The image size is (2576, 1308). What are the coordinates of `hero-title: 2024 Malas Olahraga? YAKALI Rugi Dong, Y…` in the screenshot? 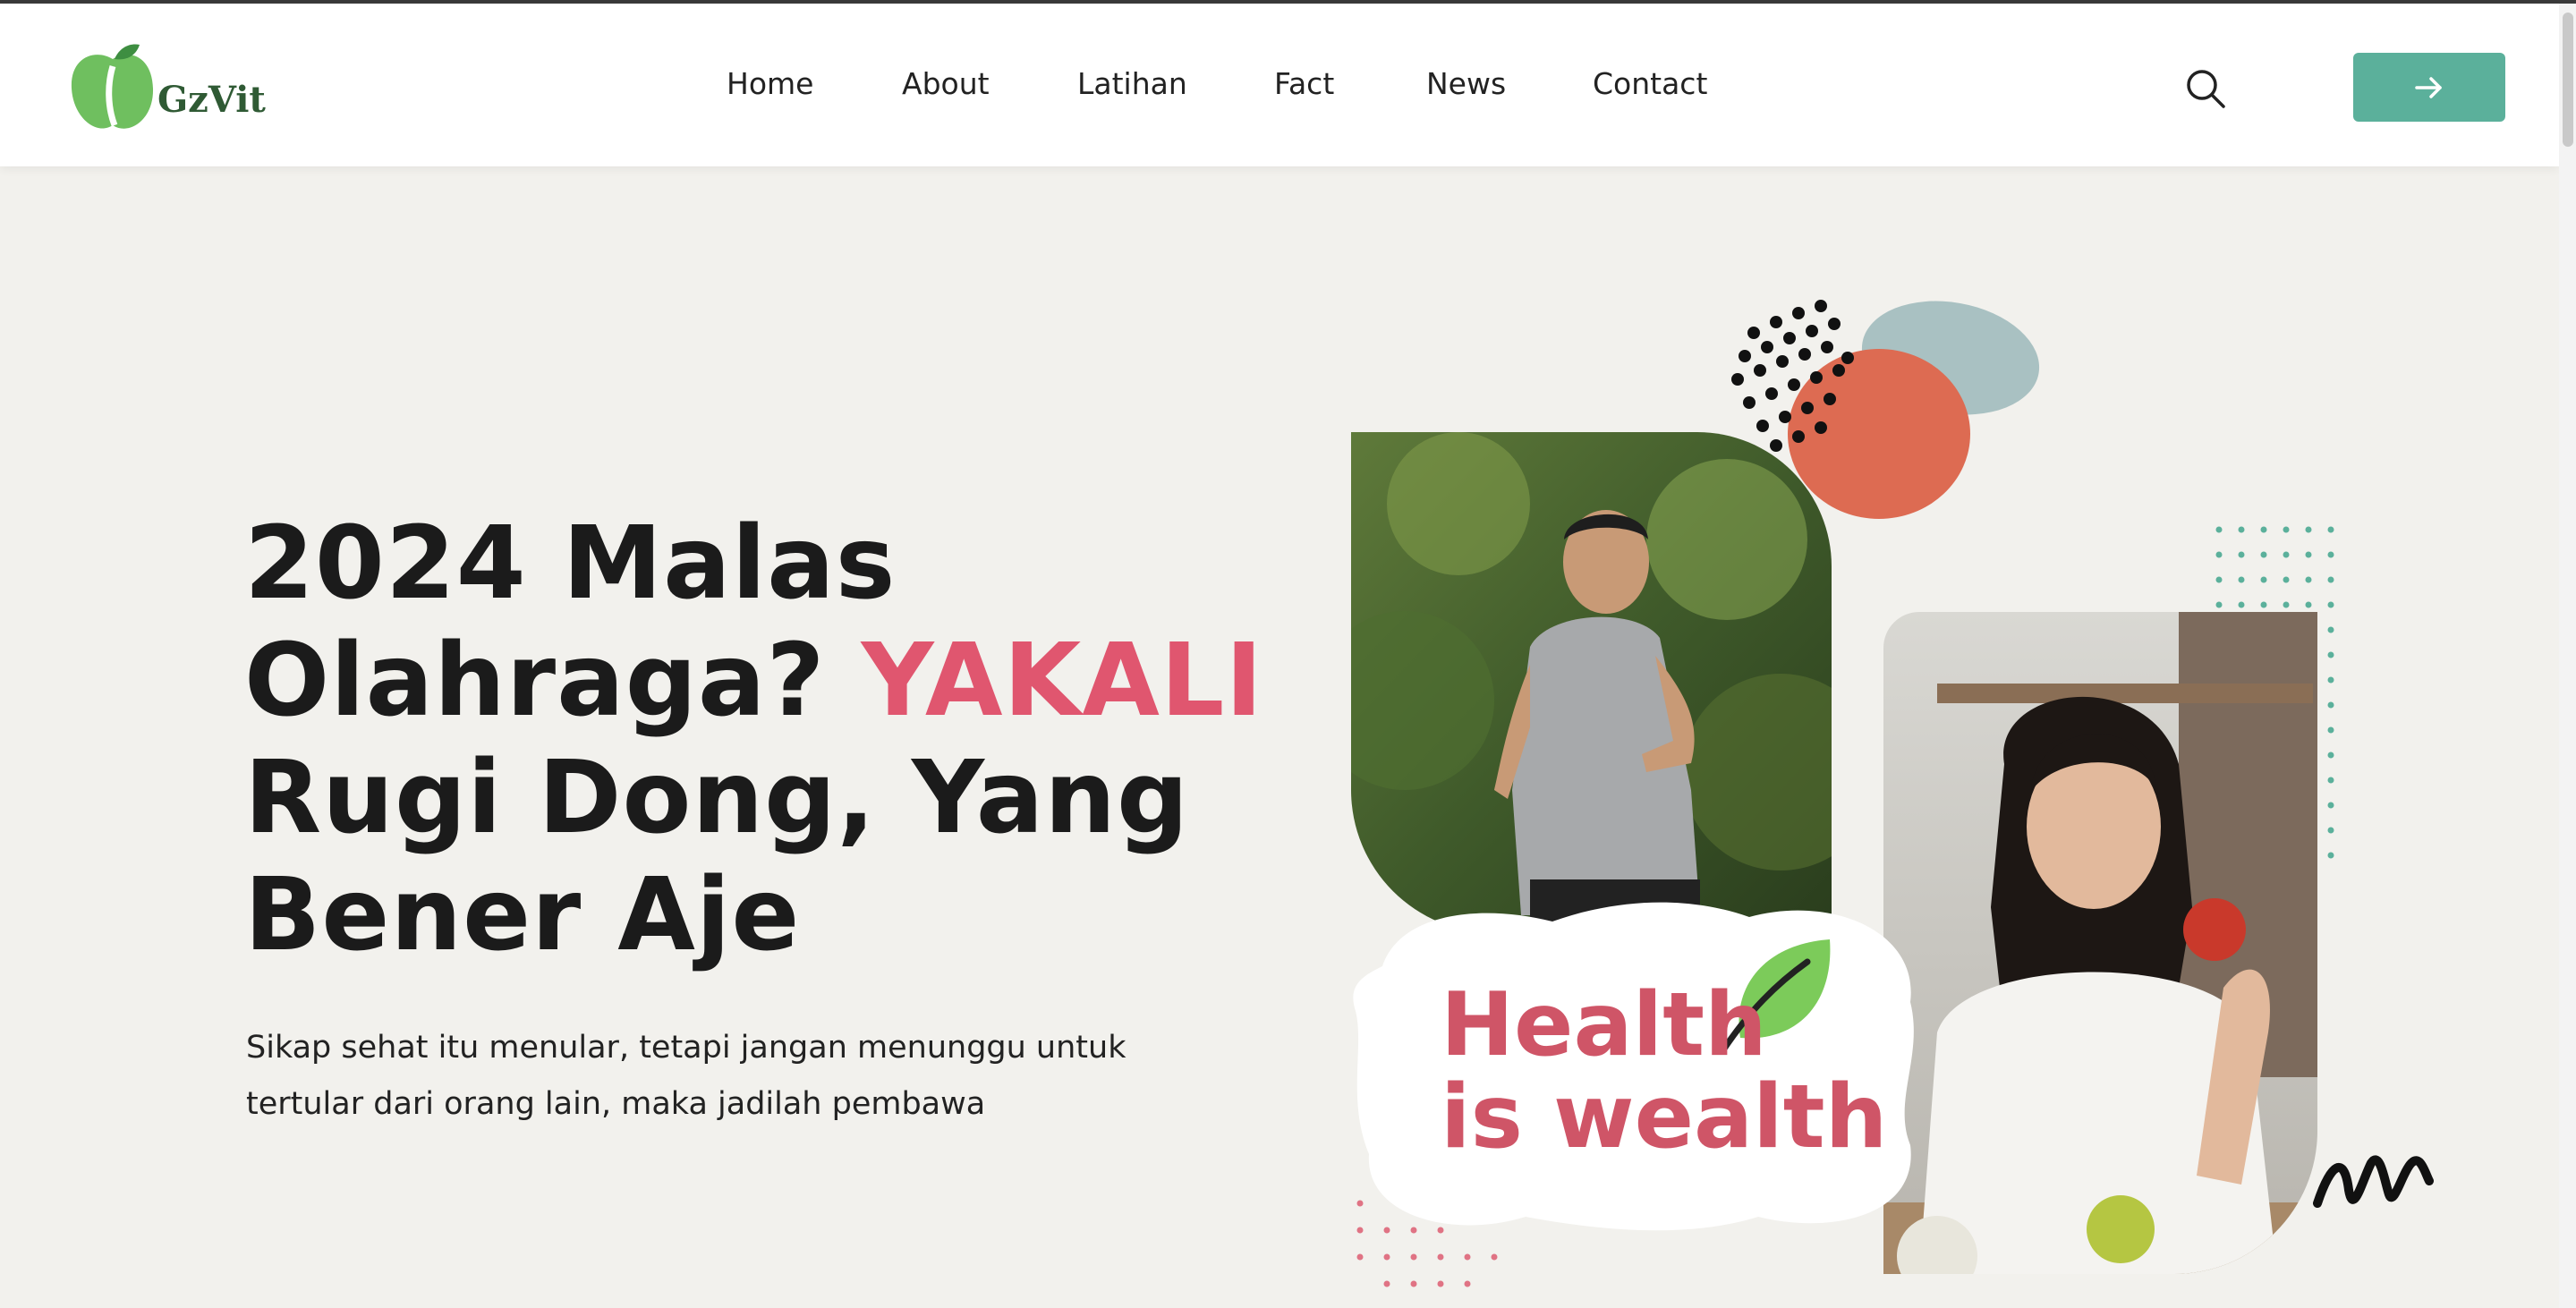 It's located at (781, 739).